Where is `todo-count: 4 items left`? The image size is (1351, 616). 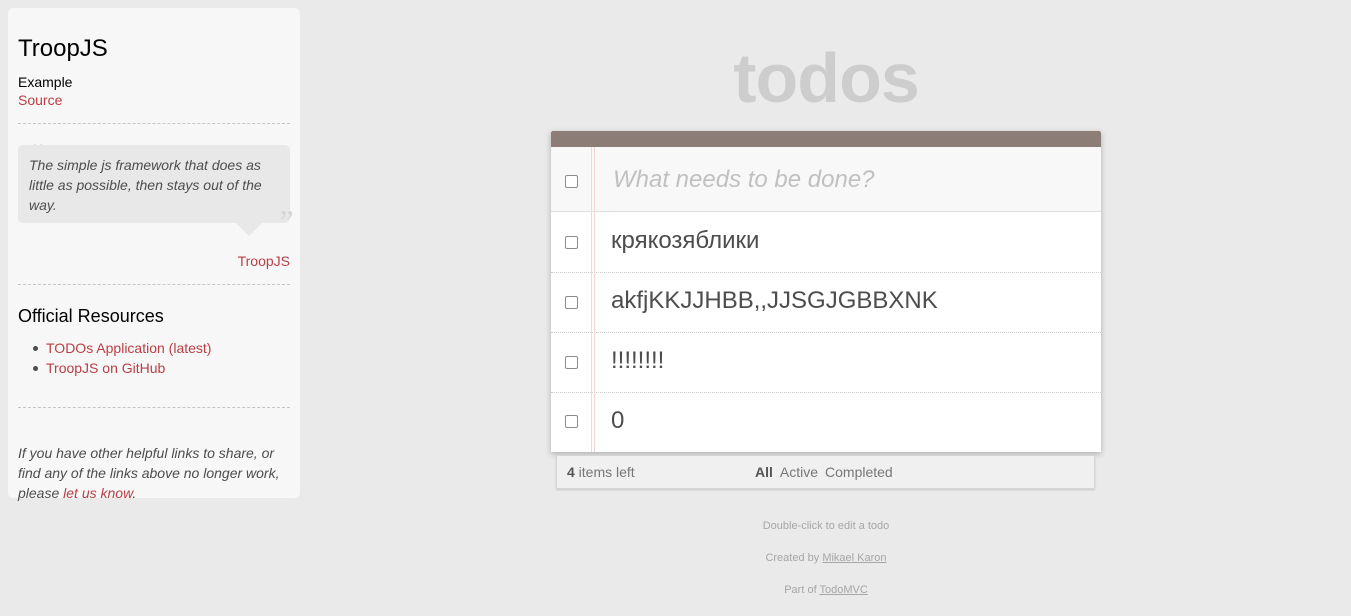 todo-count: 4 items left is located at coordinates (601, 472).